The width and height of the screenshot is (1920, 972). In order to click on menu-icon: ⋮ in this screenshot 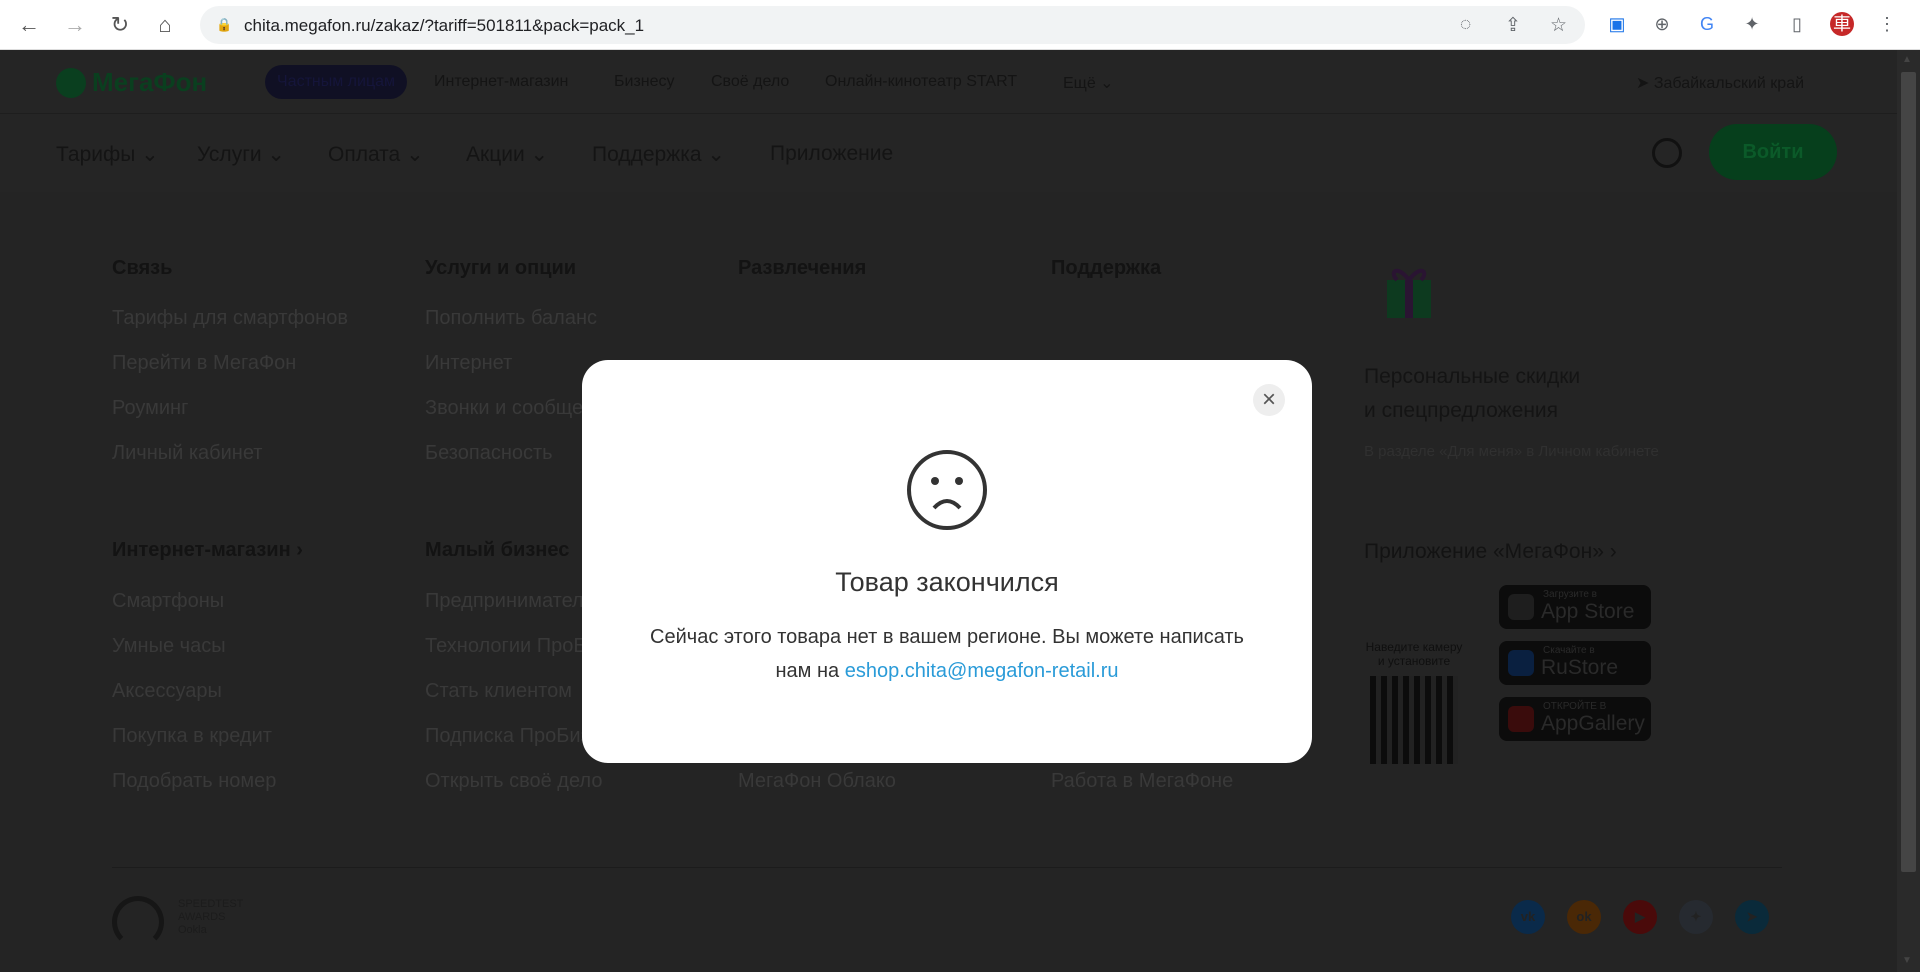, I will do `click(1887, 24)`.